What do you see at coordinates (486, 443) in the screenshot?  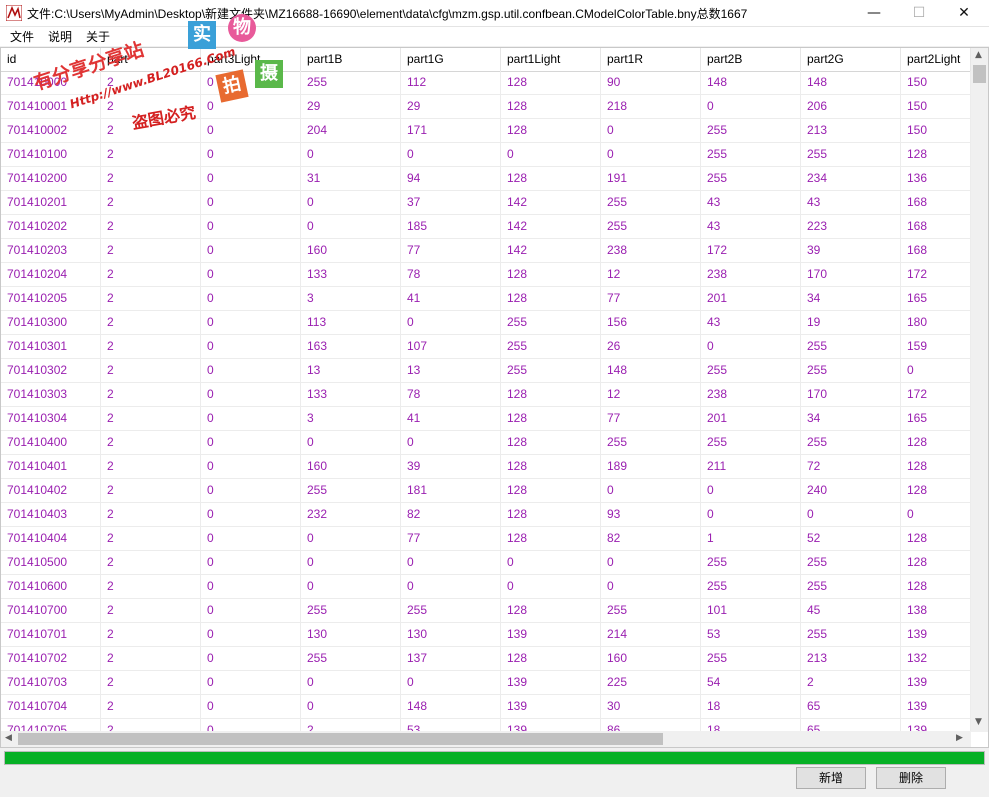 I see `table-row: 701410400 2 0 0 0 128 255 255 255 128` at bounding box center [486, 443].